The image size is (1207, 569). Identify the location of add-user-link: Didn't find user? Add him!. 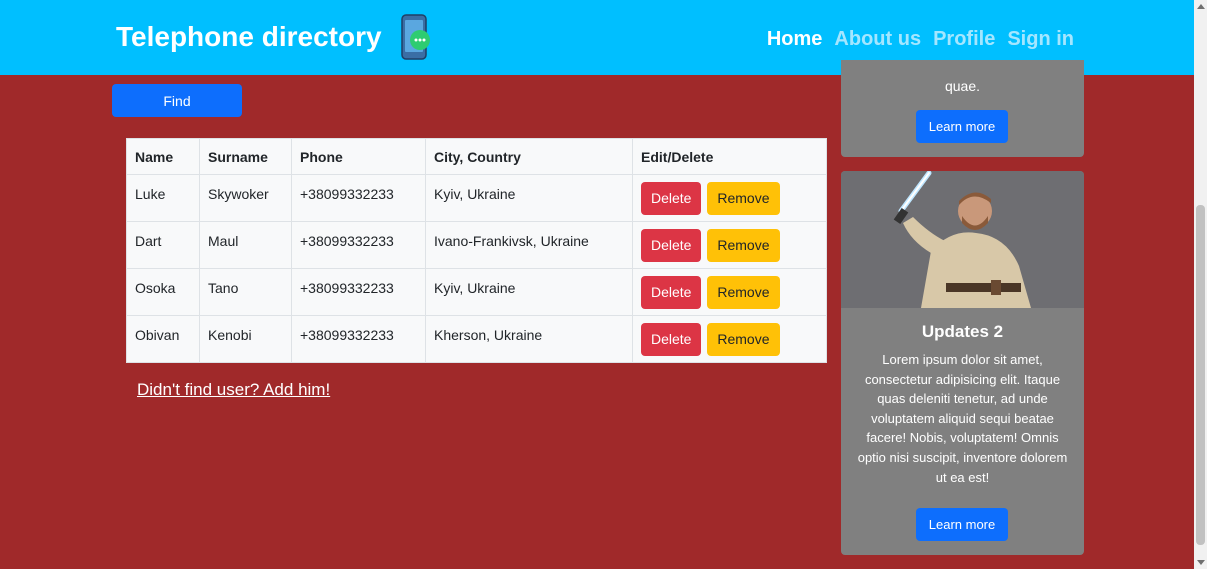
(233, 390).